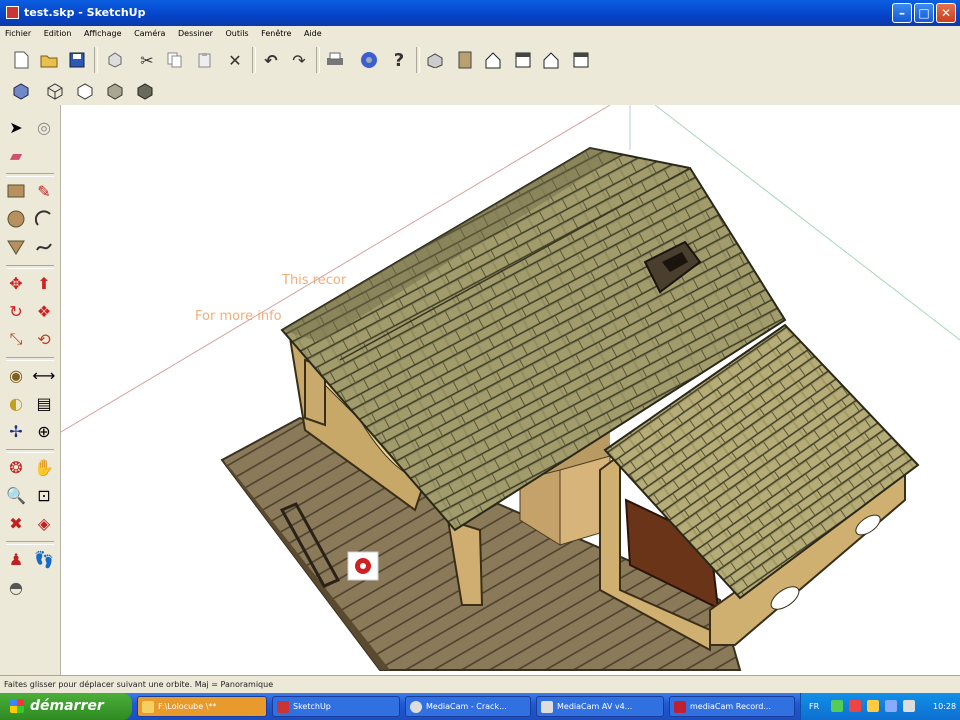  Describe the element at coordinates (85, 12) in the screenshot. I see `window-title: test.skp - SketchUp` at that location.